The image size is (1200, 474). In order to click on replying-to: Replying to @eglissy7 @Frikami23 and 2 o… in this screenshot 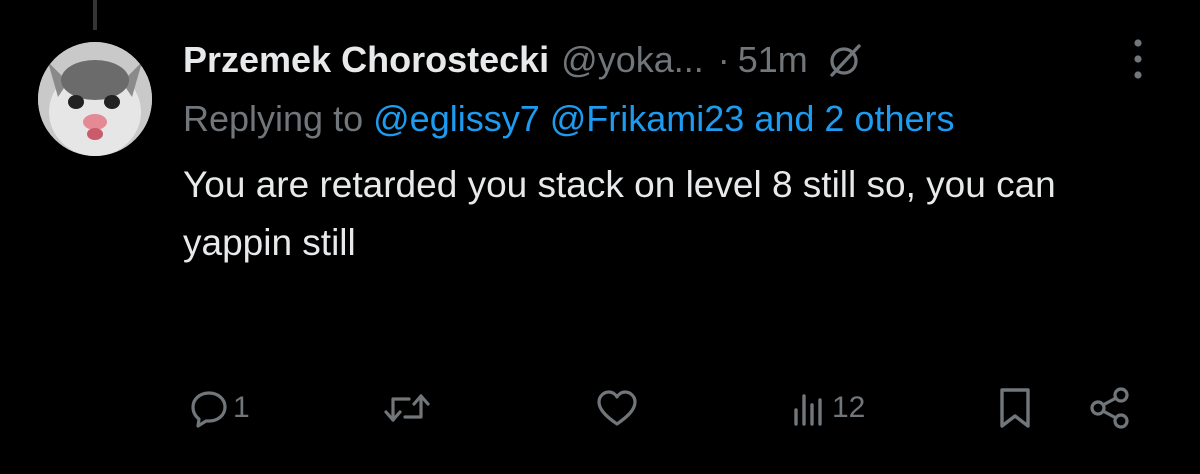, I will do `click(633, 119)`.